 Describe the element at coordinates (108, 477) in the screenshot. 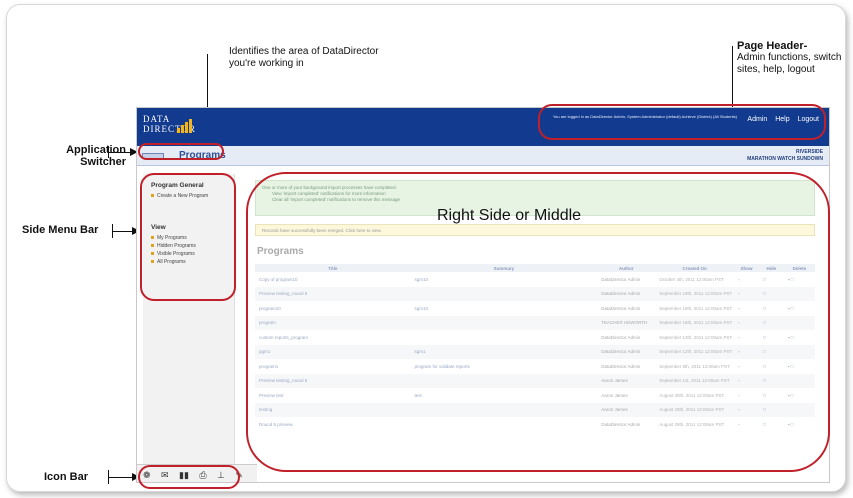

I see `icon-bar-pointer-tick` at that location.